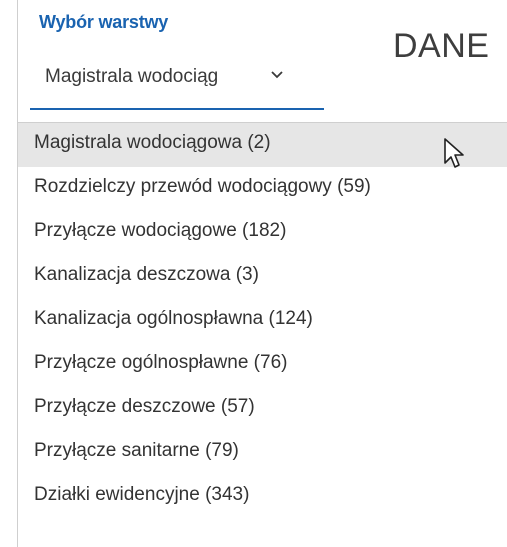 The image size is (507, 547). I want to click on dropdown-item-magistrala-wodociagowa: Magistrala wodociągowa (2), so click(262, 145).